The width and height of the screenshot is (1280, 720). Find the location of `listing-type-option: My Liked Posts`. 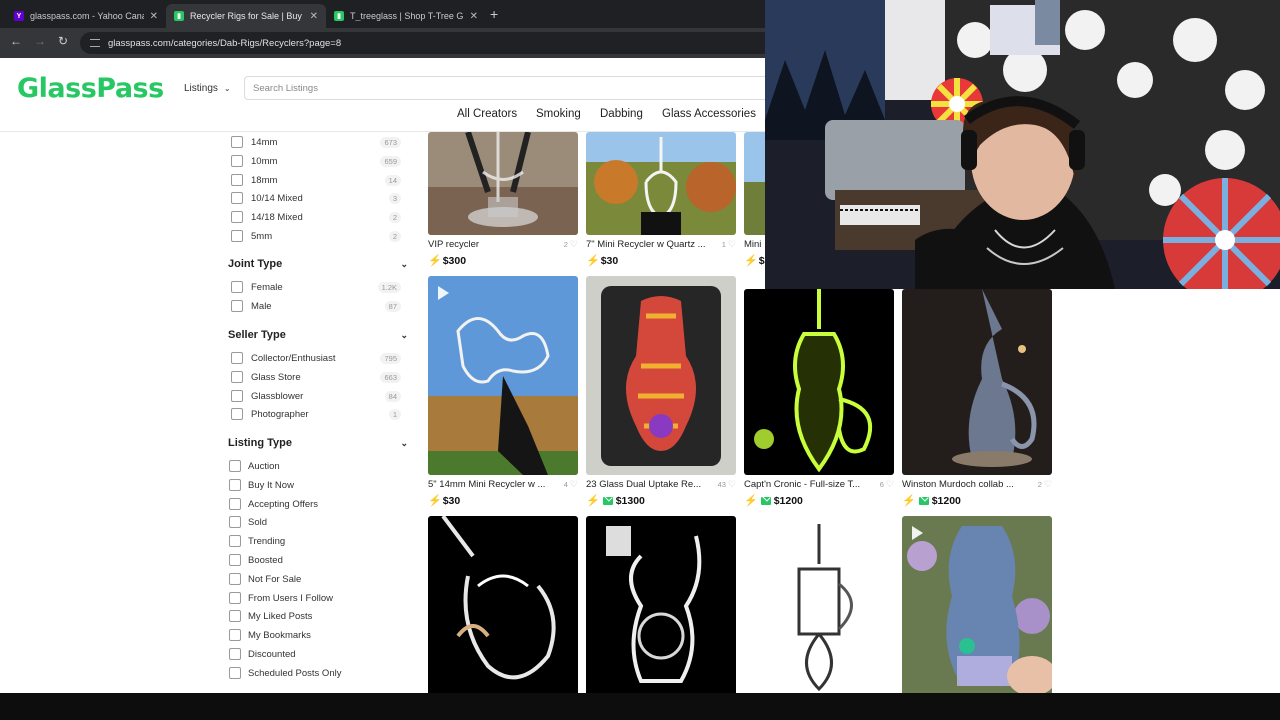

listing-type-option: My Liked Posts is located at coordinates (270, 616).